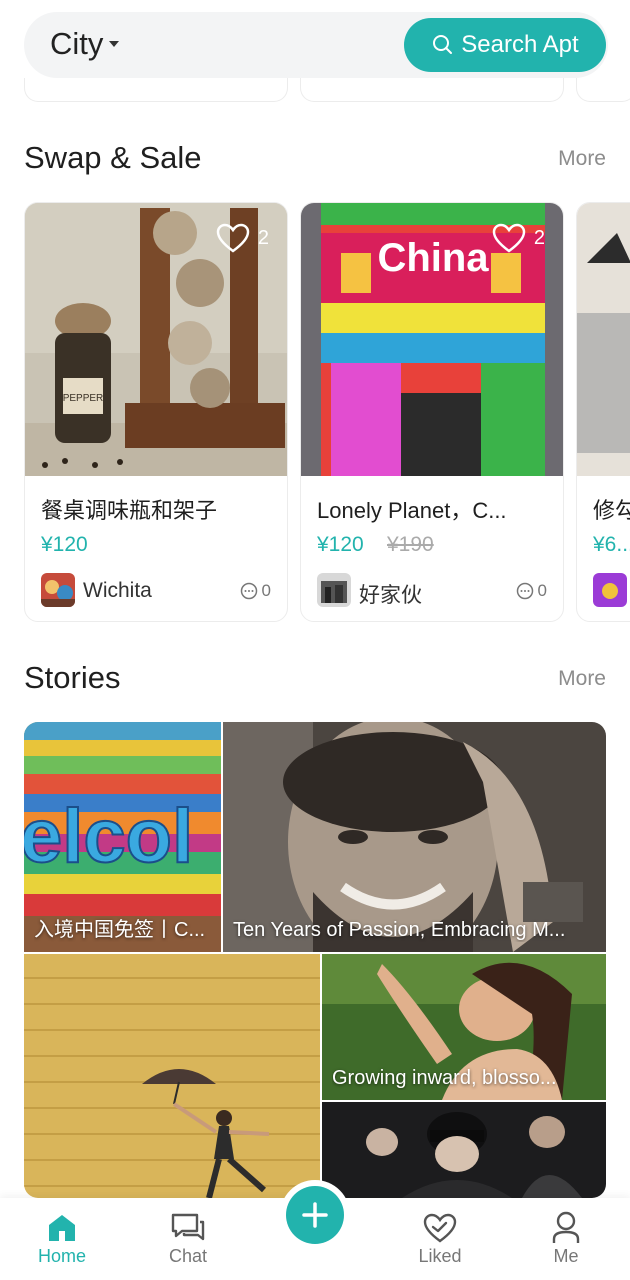  Describe the element at coordinates (520, 44) in the screenshot. I see `search-label: Search Apt` at that location.